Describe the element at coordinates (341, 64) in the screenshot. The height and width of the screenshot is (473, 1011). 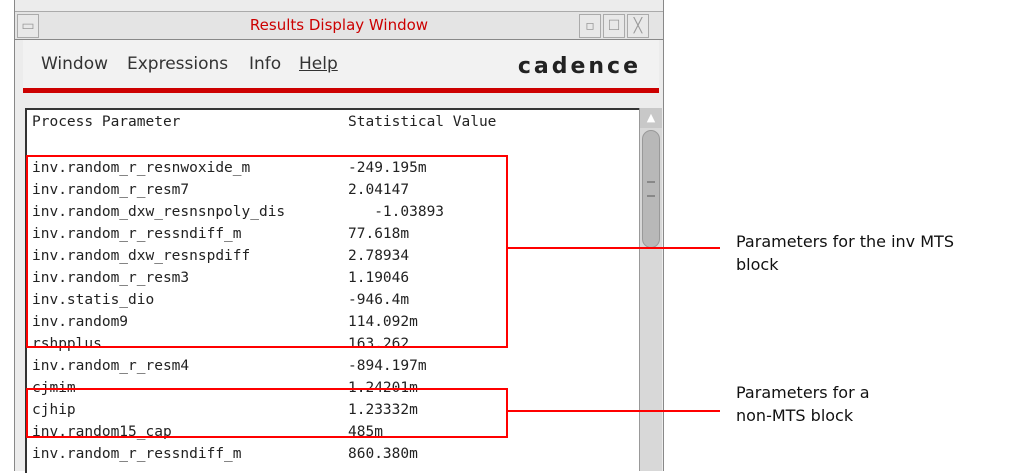
I see `menu-bar: Window Expressions Info Help cadence` at that location.